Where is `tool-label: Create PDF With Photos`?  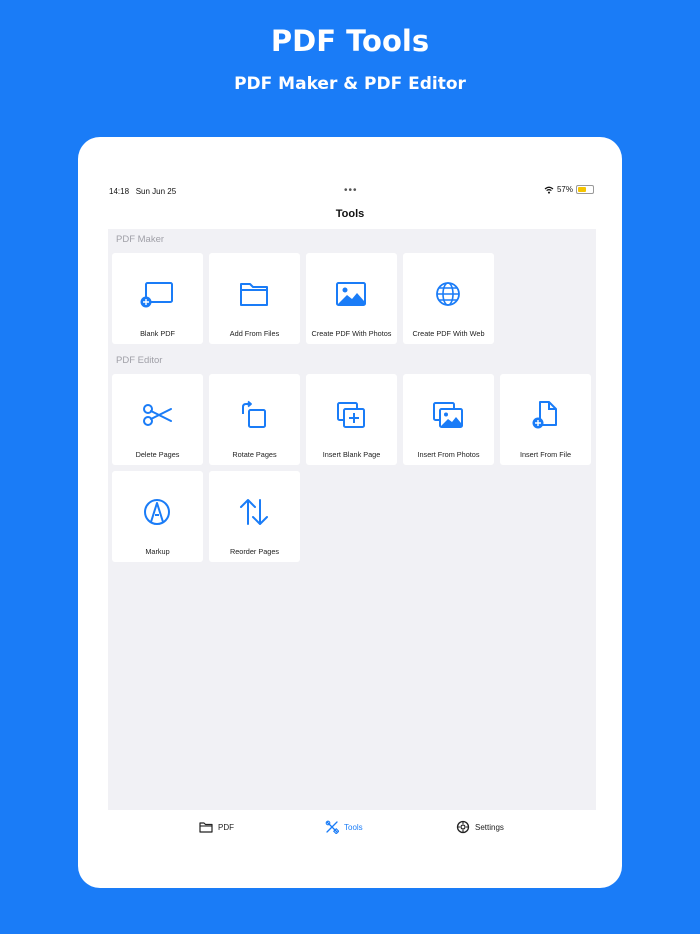 tool-label: Create PDF With Photos is located at coordinates (351, 333).